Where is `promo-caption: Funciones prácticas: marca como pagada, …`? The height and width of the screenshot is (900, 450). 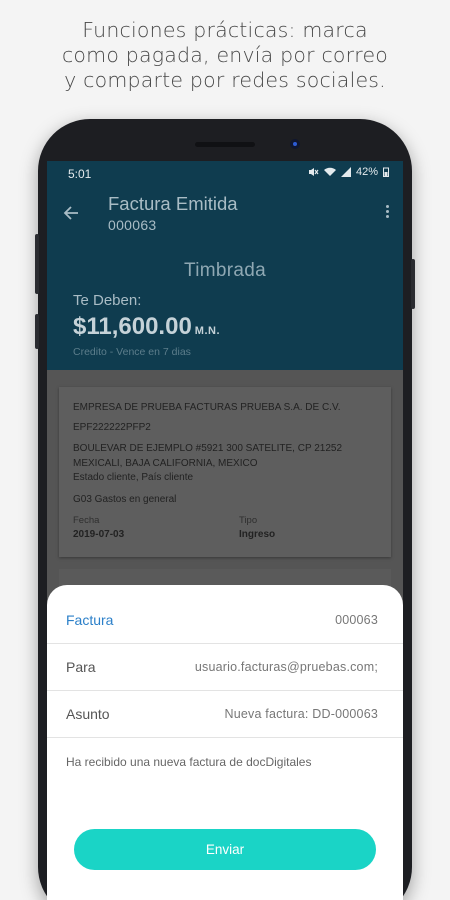
promo-caption: Funciones prácticas: marca como pagada, … is located at coordinates (225, 55).